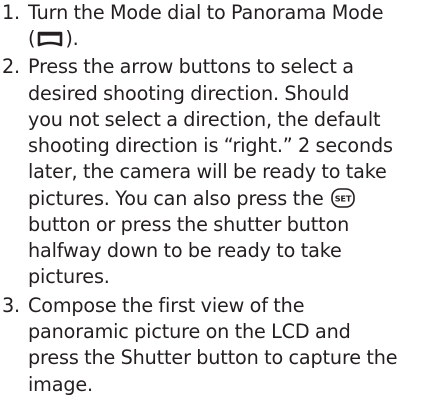 The height and width of the screenshot is (398, 431). What do you see at coordinates (69, 276) in the screenshot?
I see `step-line: pictures.` at bounding box center [69, 276].